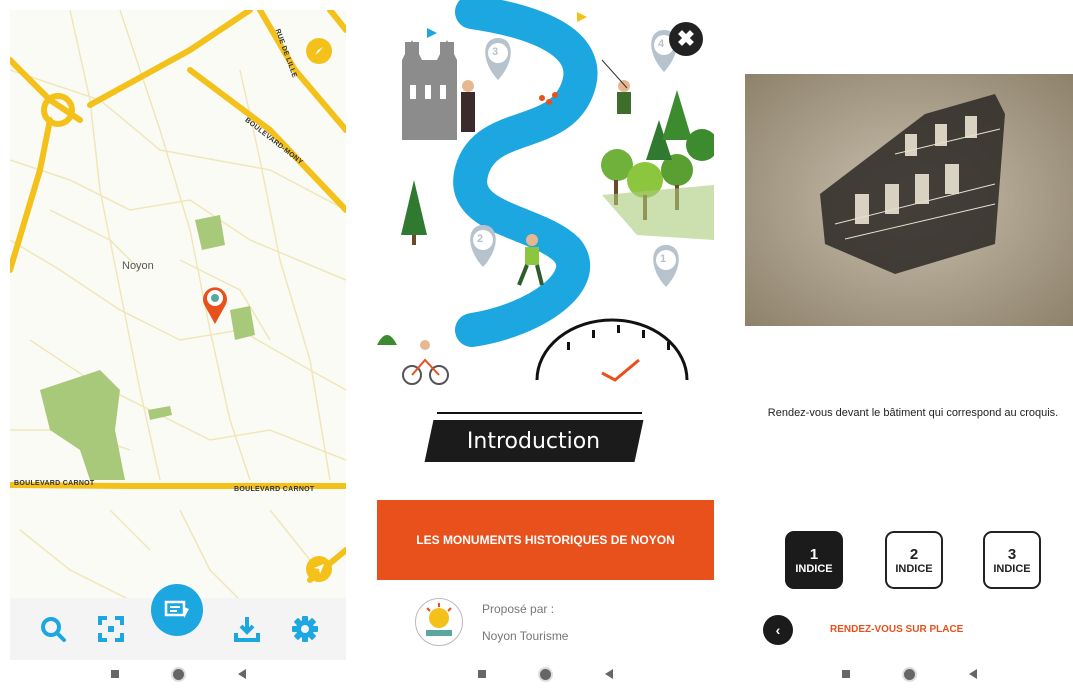 Image resolution: width=1073 pixels, height=688 pixels. I want to click on close-button: ✖, so click(686, 39).